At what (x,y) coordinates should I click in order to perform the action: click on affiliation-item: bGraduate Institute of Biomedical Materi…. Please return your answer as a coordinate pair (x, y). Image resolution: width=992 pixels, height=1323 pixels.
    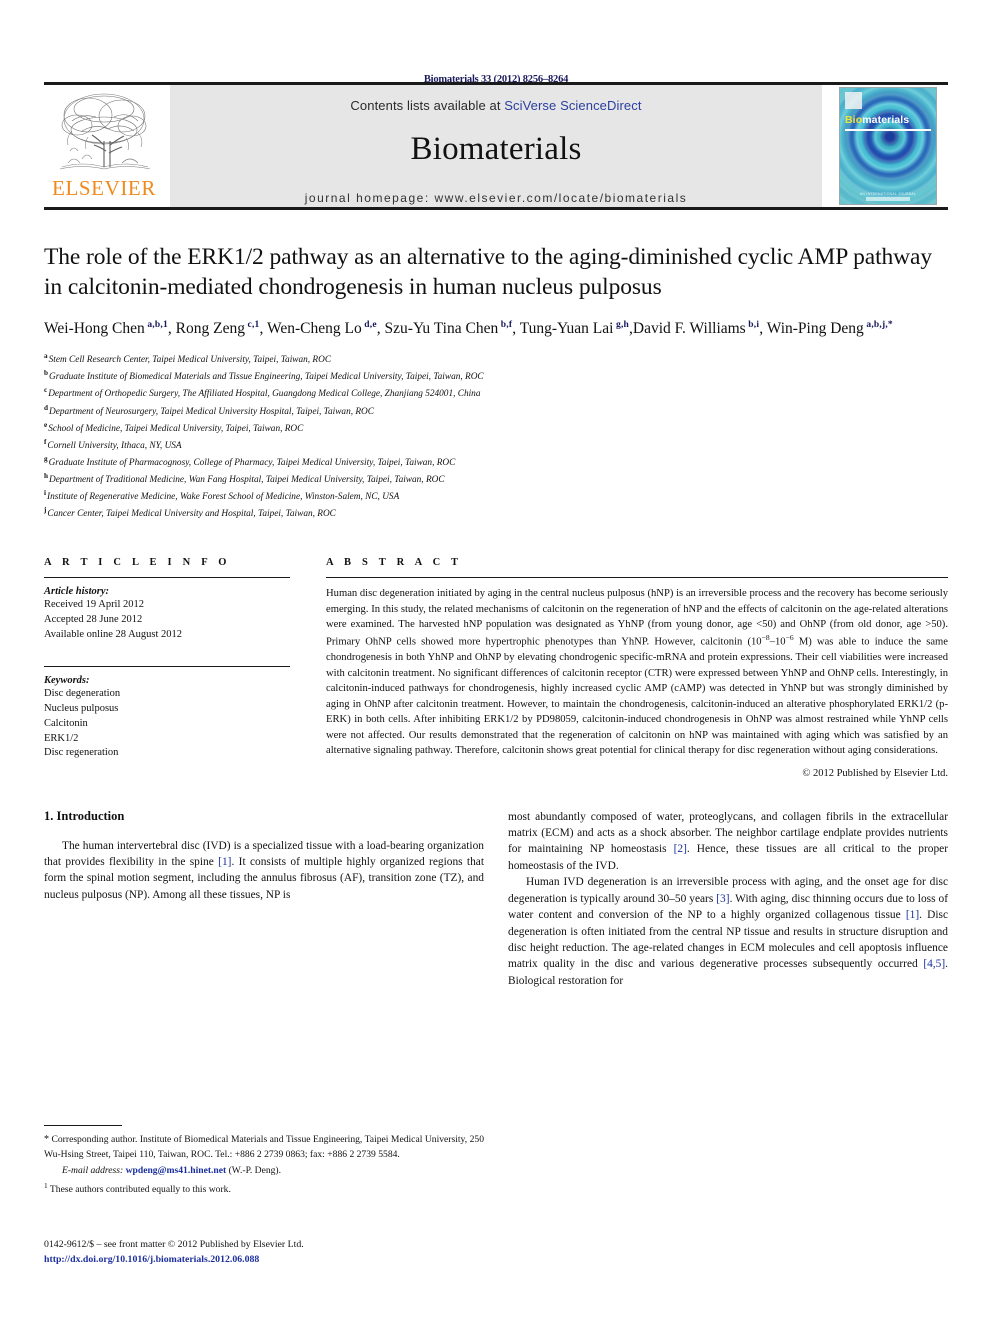
    Looking at the image, I should click on (496, 376).